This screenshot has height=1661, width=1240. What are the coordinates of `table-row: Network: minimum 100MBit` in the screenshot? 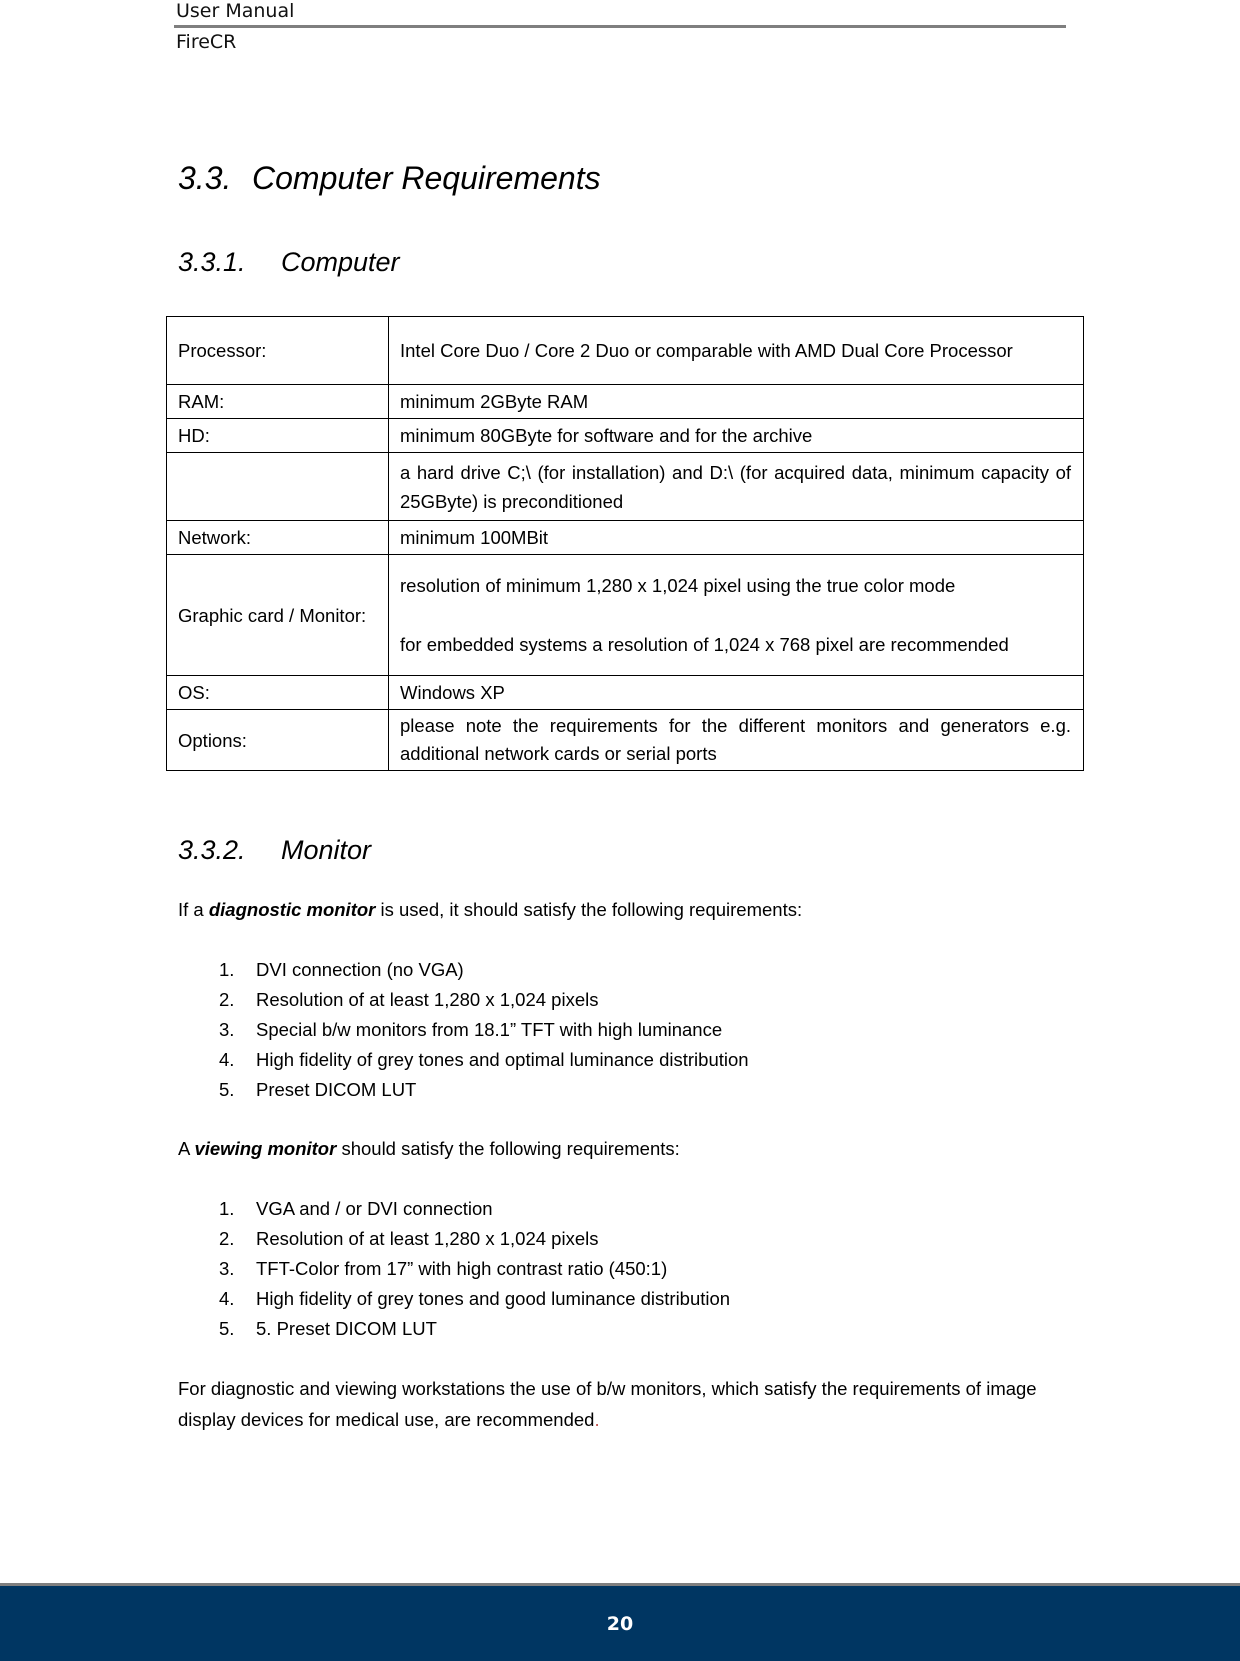 It's located at (625, 537).